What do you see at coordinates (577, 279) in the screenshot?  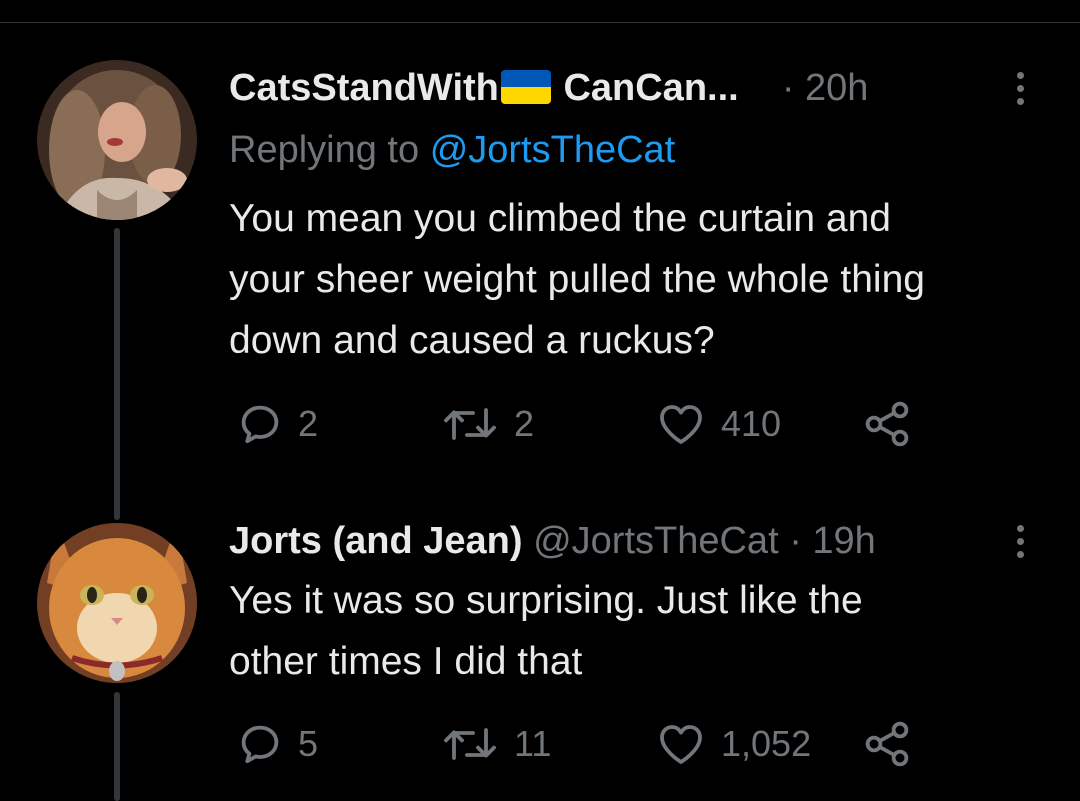 I see `tweet-text-line: your sheer weight pulled the whole thing` at bounding box center [577, 279].